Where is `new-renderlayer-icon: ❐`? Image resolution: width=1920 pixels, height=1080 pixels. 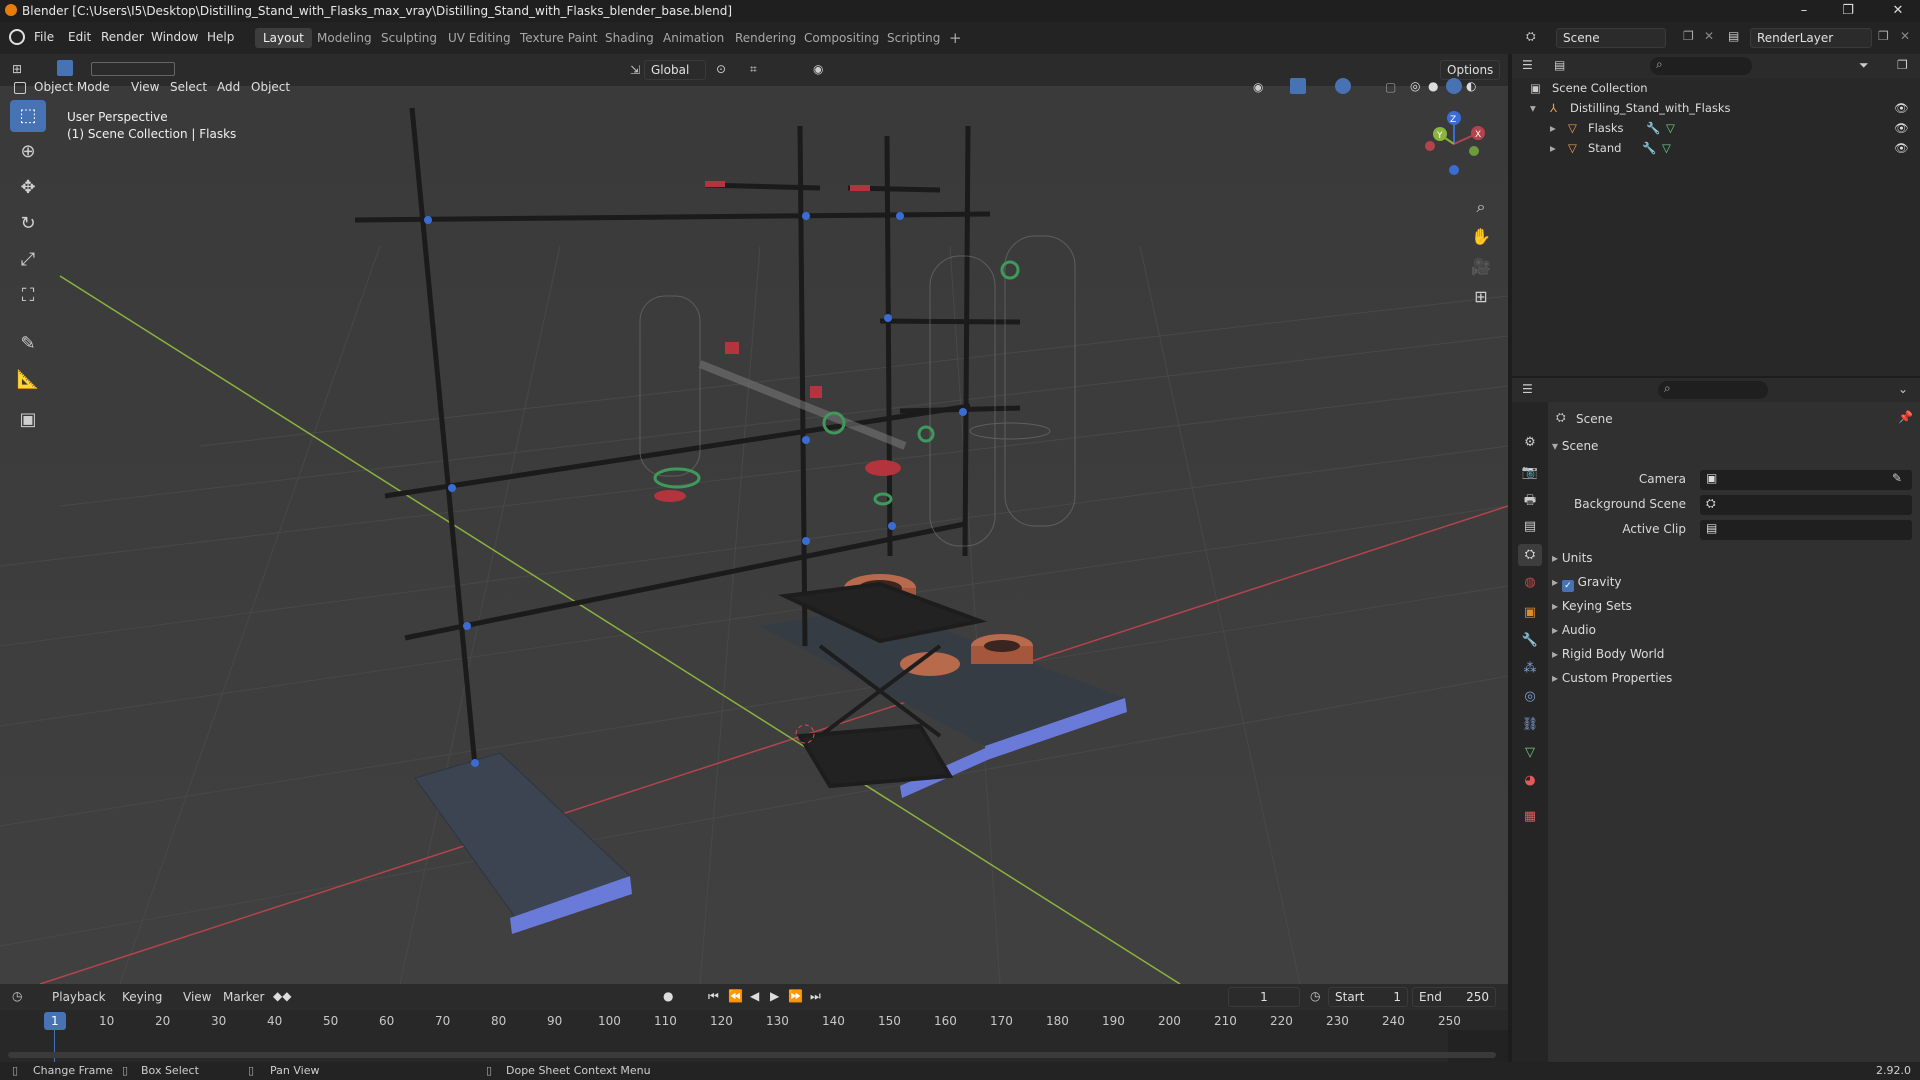 new-renderlayer-icon: ❐ is located at coordinates (1883, 36).